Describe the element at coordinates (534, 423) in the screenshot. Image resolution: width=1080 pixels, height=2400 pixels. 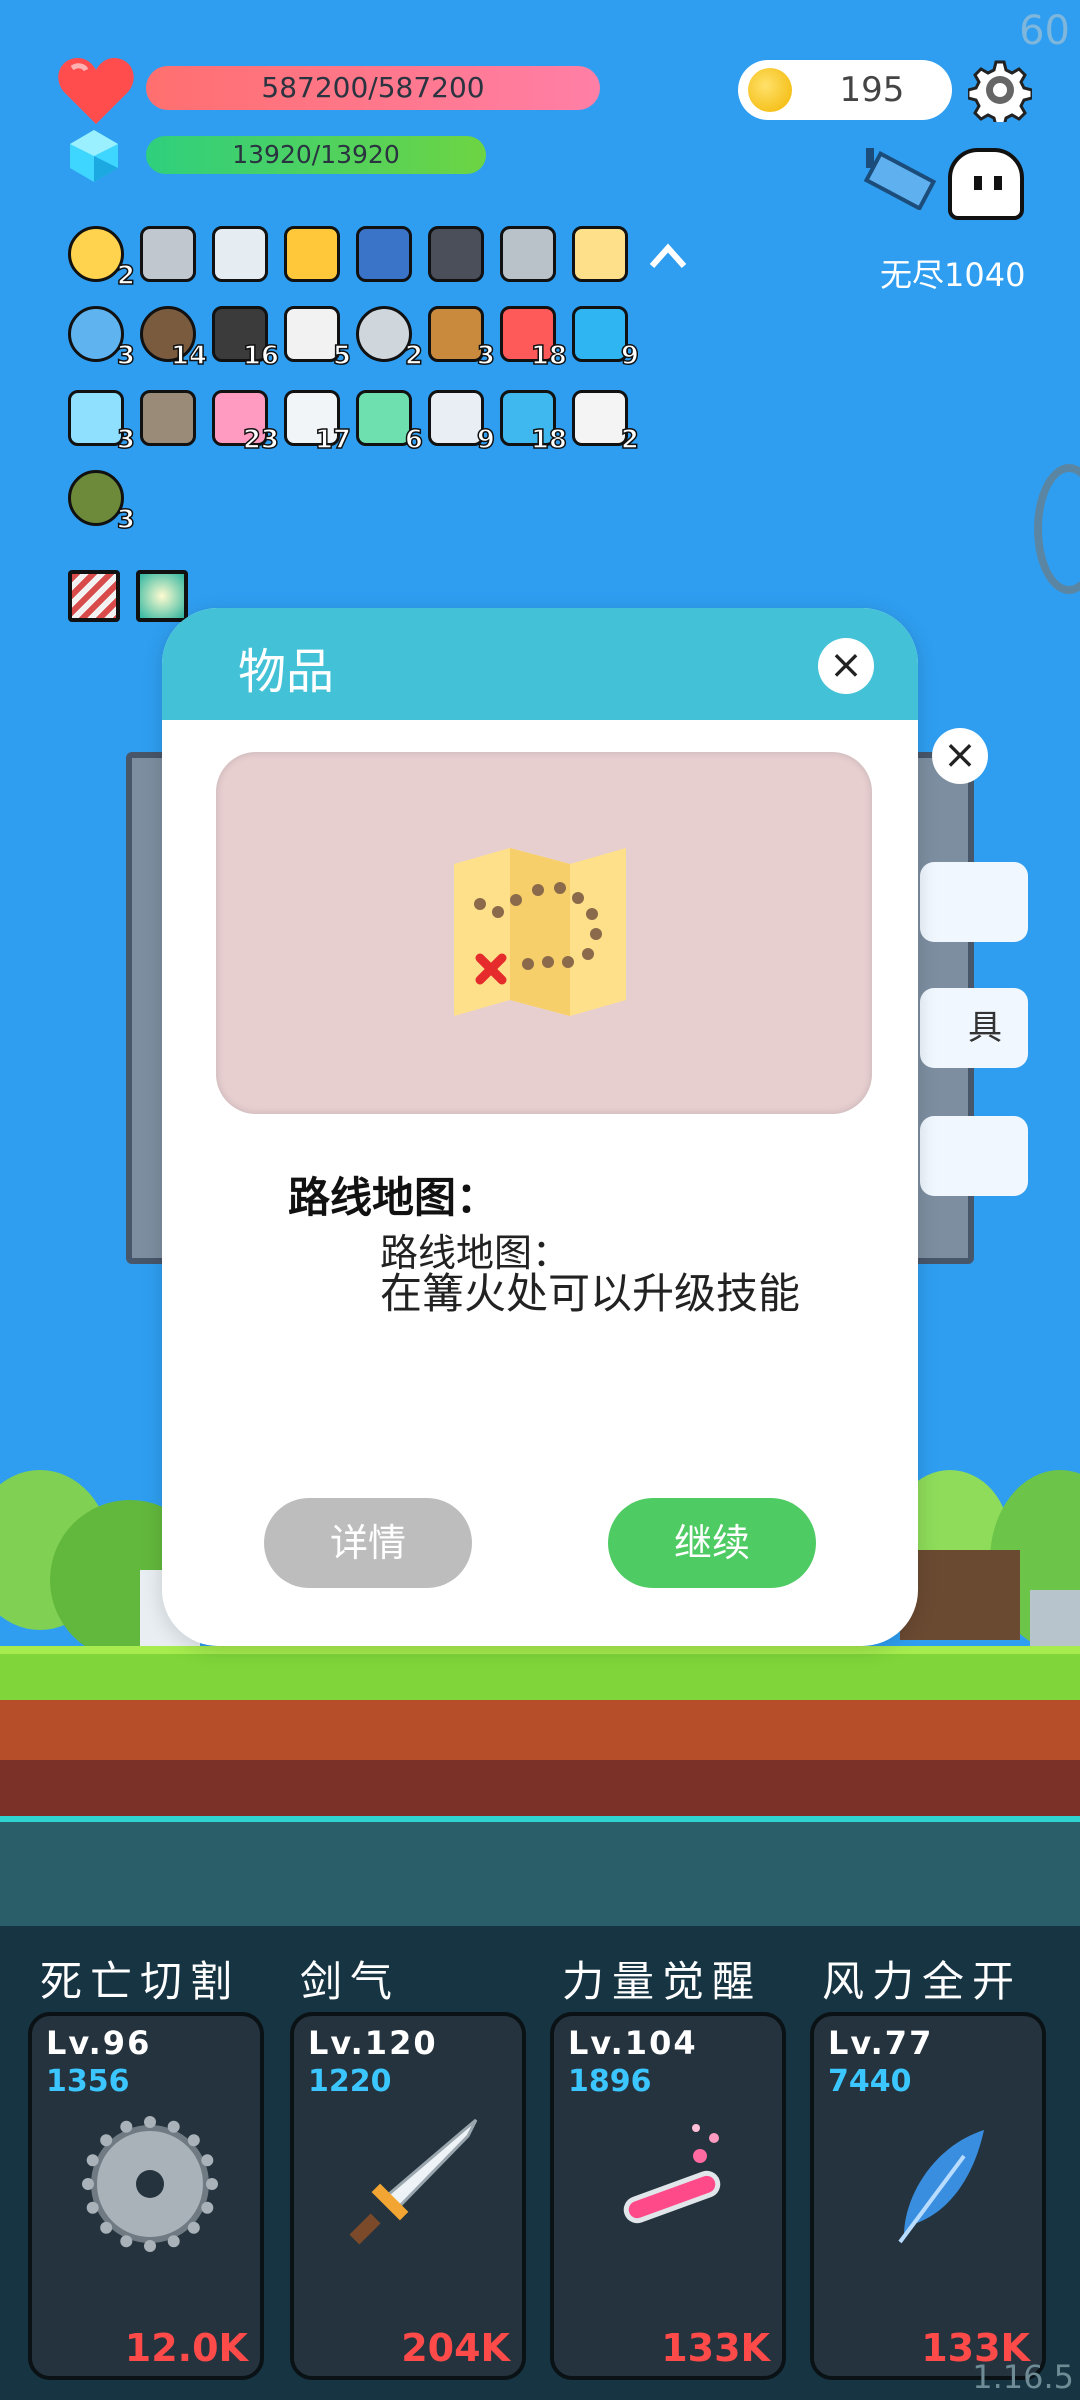
I see `speech-bubble-icon: 18` at that location.